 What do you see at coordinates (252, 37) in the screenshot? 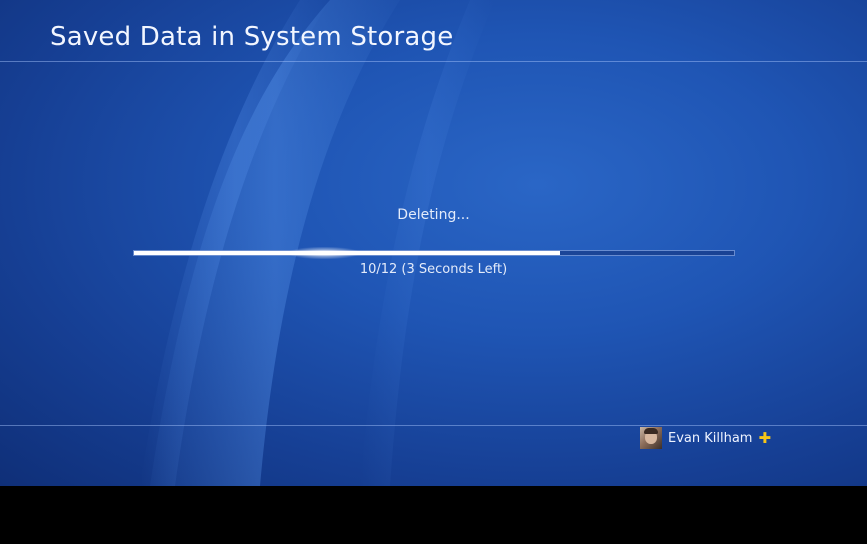
I see `page-title: Saved Data in System Storage` at bounding box center [252, 37].